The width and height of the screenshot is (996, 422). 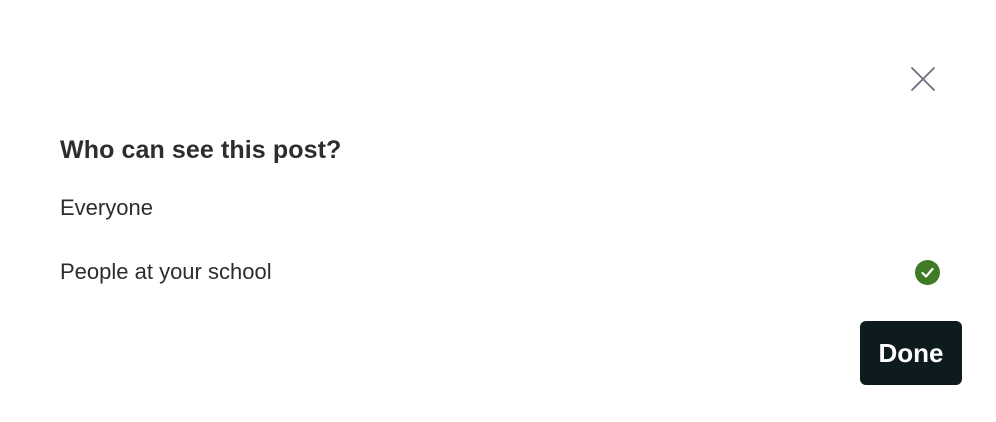 What do you see at coordinates (927, 272) in the screenshot?
I see `selected-check-icon` at bounding box center [927, 272].